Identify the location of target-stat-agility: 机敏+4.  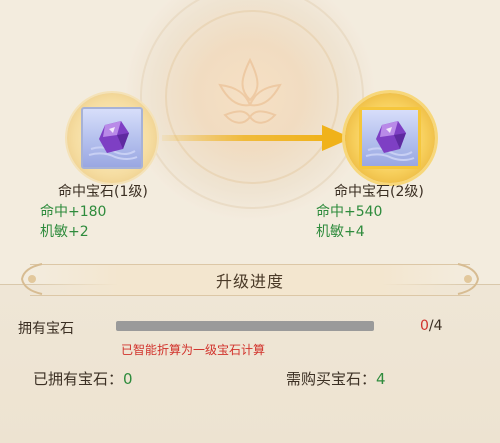
(340, 232).